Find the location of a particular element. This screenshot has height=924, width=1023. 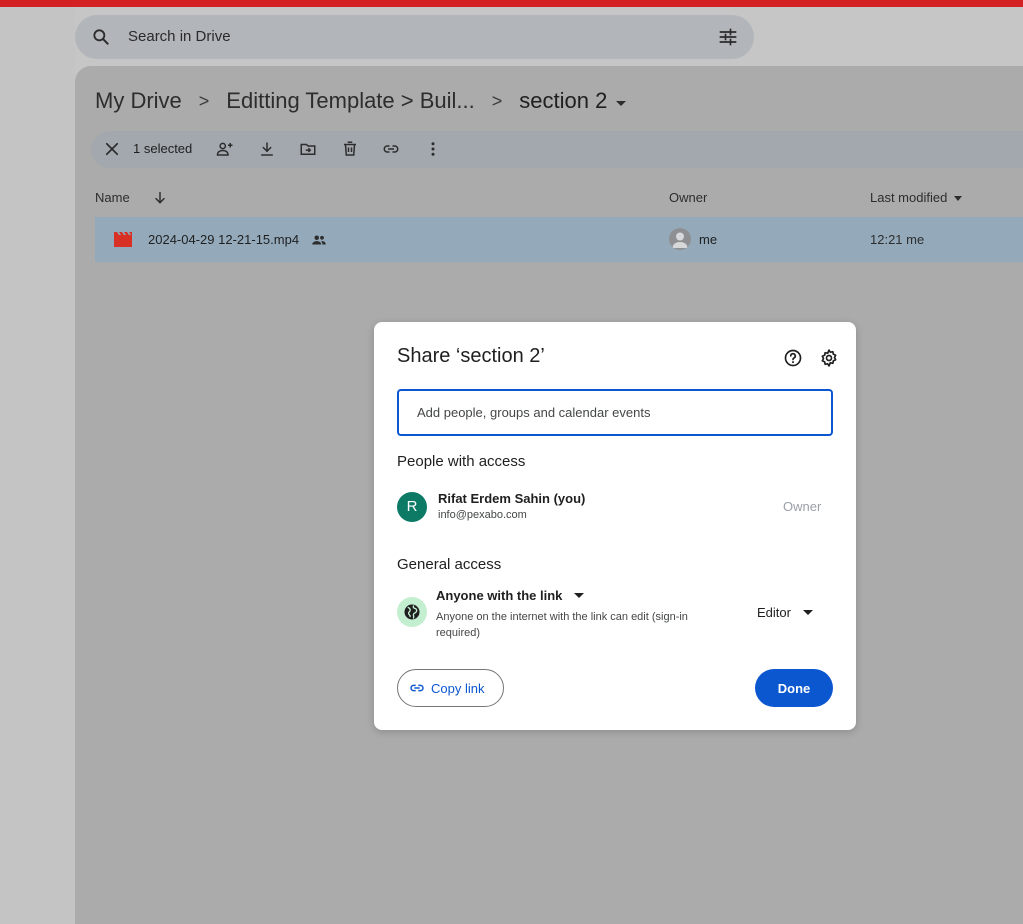

video-file-icon is located at coordinates (123, 239).